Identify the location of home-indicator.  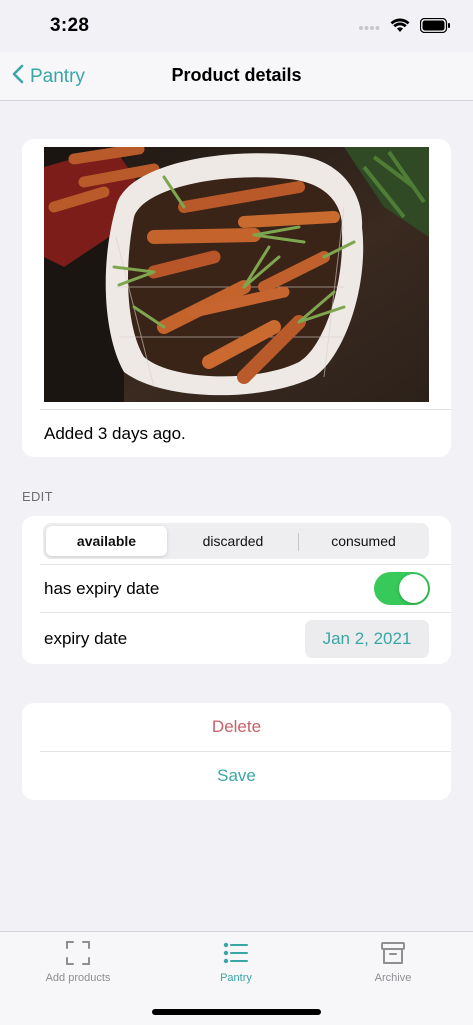
(236, 1012).